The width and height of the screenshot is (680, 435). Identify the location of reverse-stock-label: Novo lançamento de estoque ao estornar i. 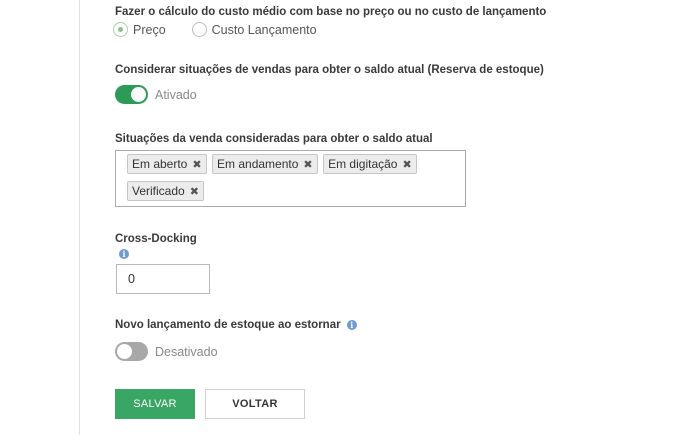
(236, 325).